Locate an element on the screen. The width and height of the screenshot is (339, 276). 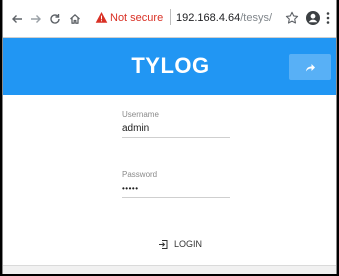
header-action-button is located at coordinates (310, 67).